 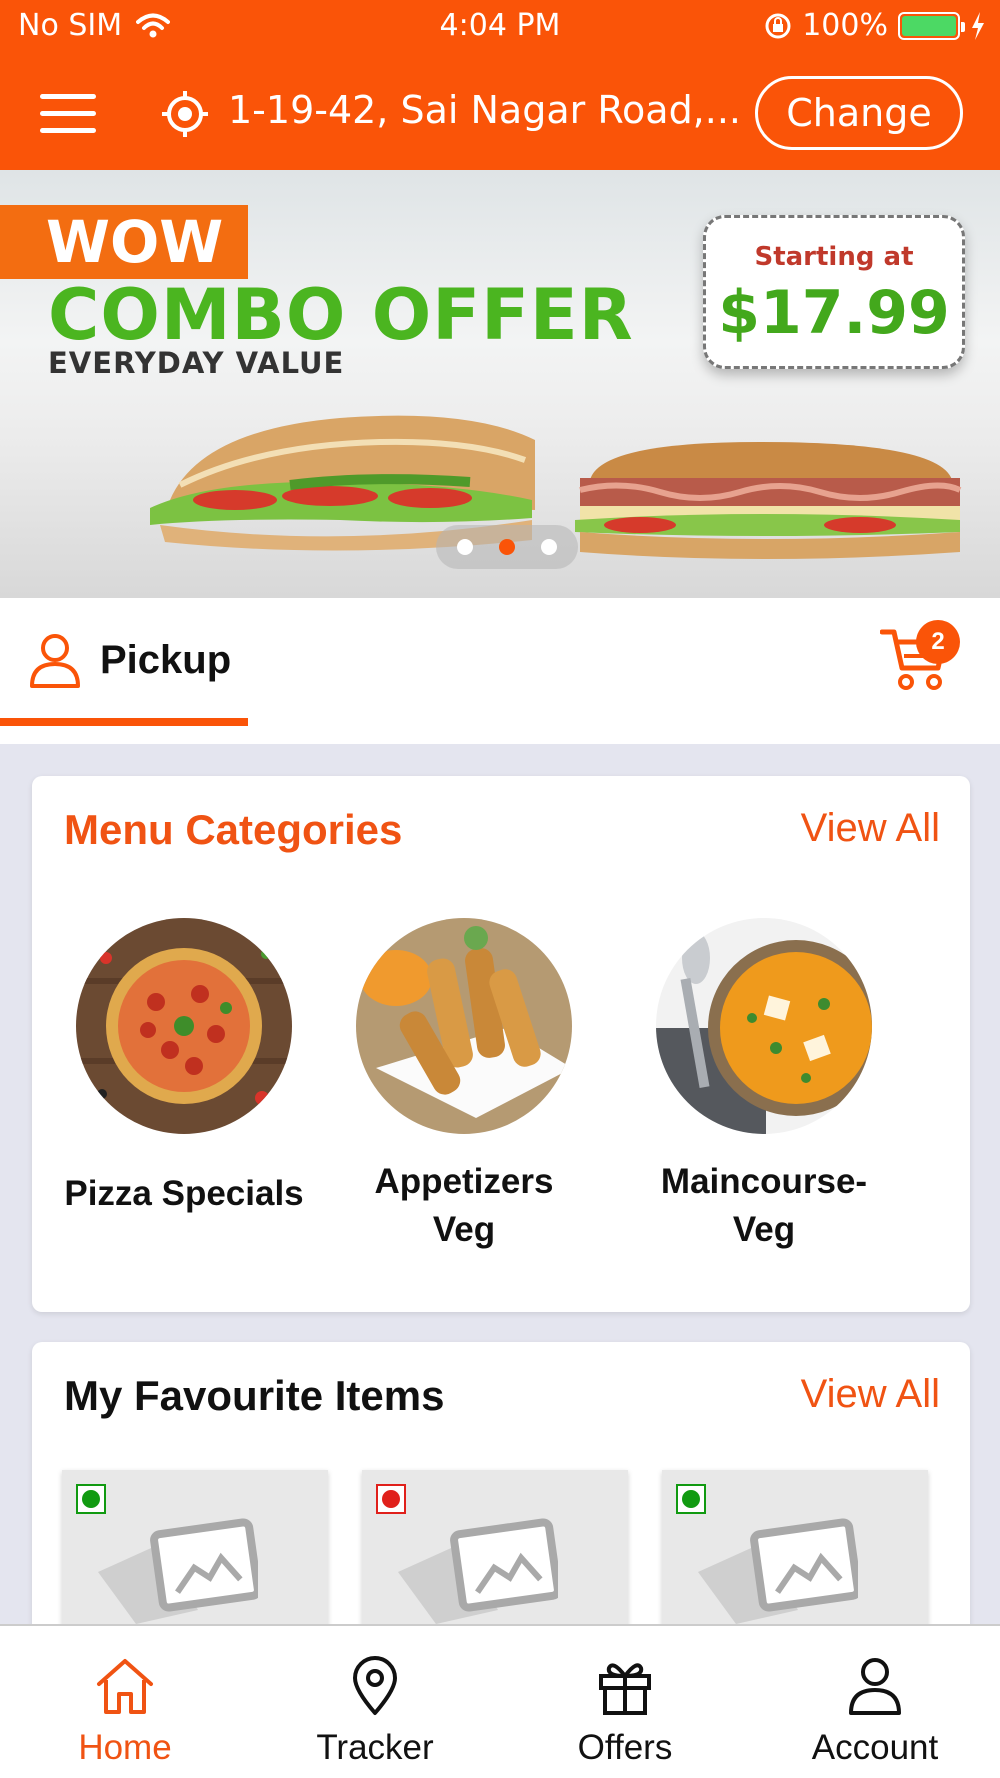 I want to click on app-header: 1-19-42, Sai Nagar Road,... Change, so click(x=500, y=112).